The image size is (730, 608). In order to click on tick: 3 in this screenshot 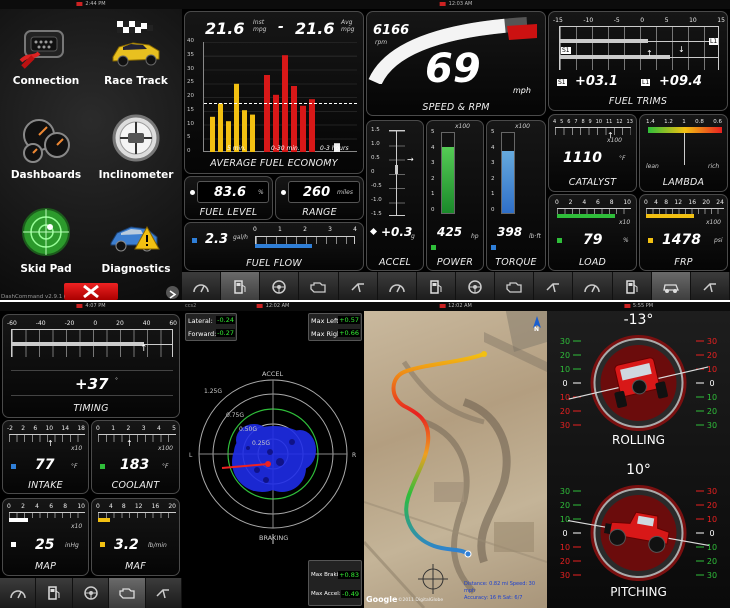, I will do `click(143, 428)`.